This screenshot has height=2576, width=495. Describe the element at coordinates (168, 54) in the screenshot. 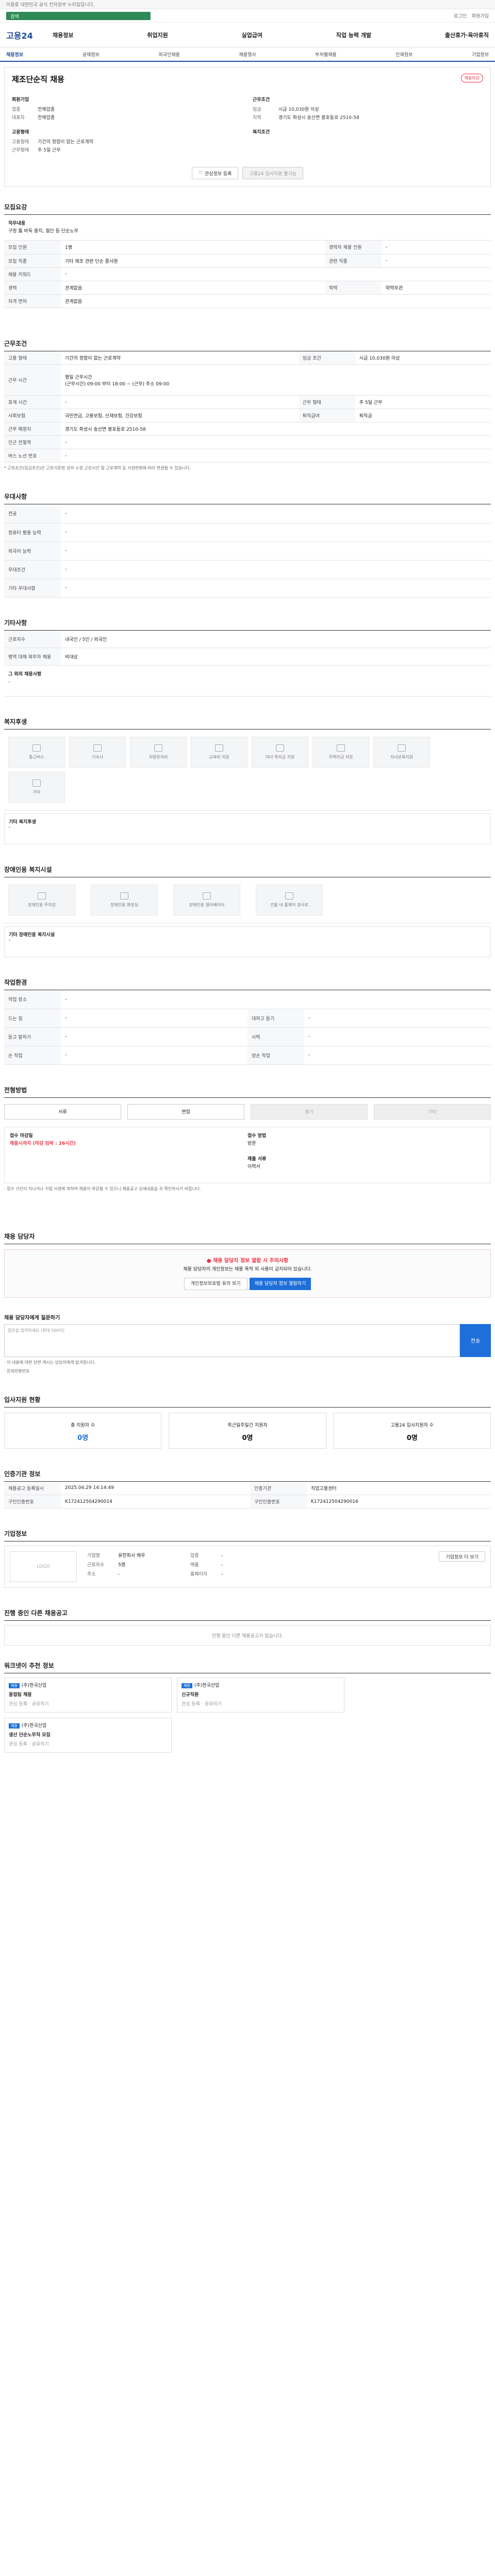

I see `subnav-item: 외국인채용` at that location.